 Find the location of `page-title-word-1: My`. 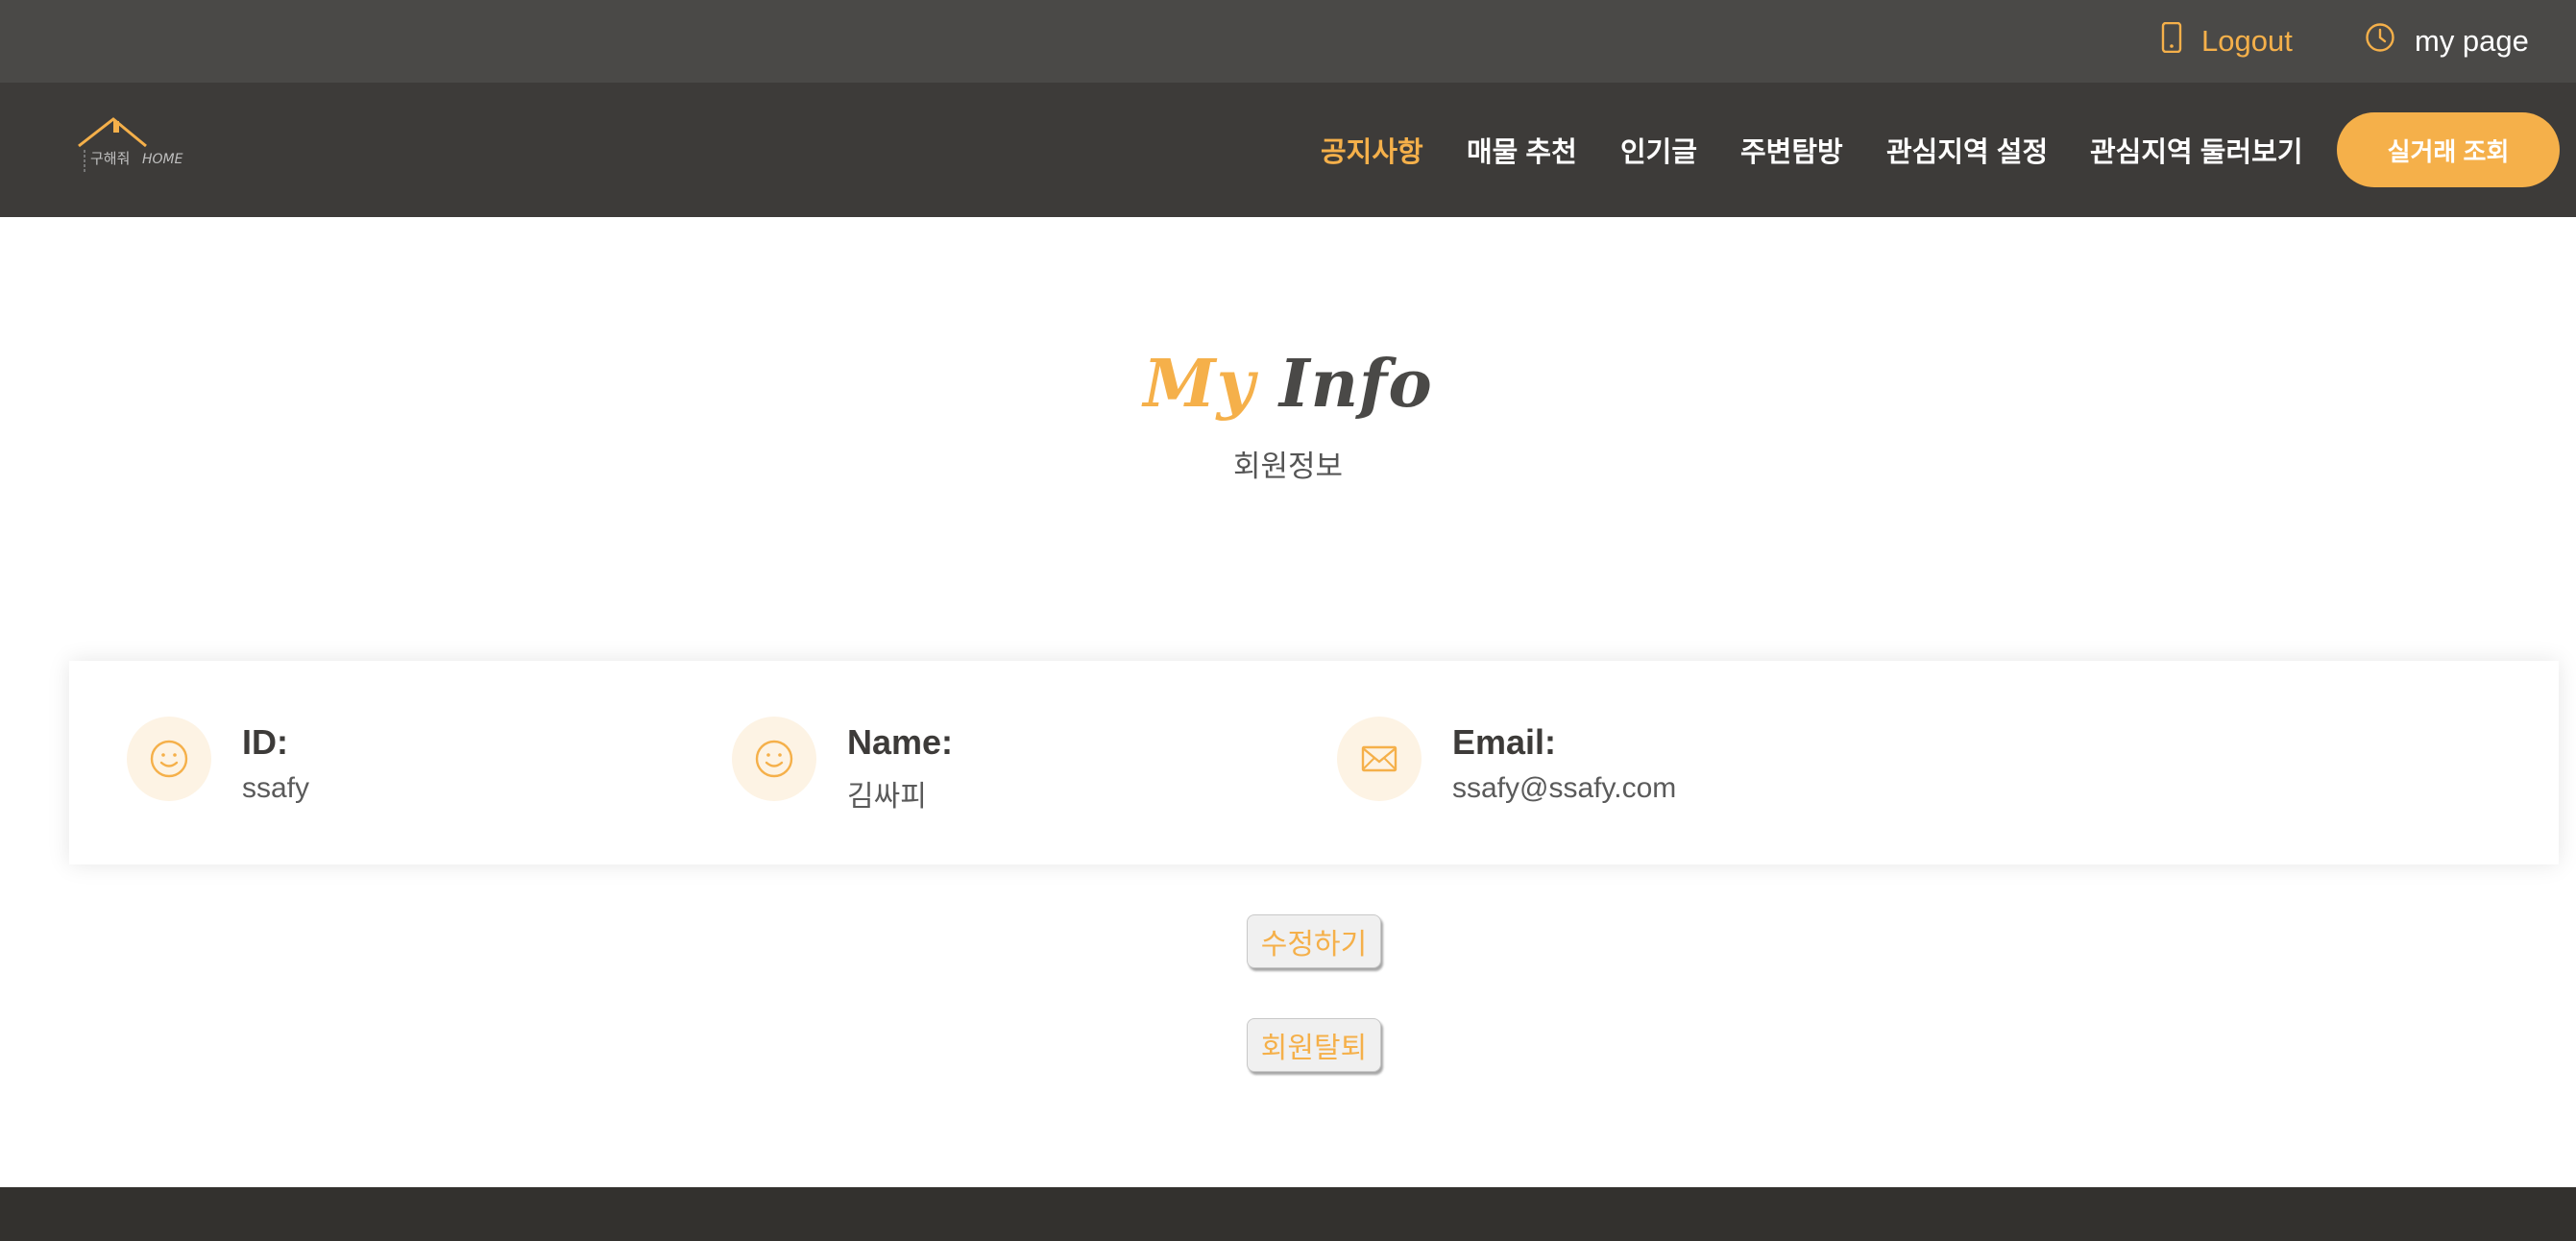

page-title-word-1: My is located at coordinates (1199, 384).